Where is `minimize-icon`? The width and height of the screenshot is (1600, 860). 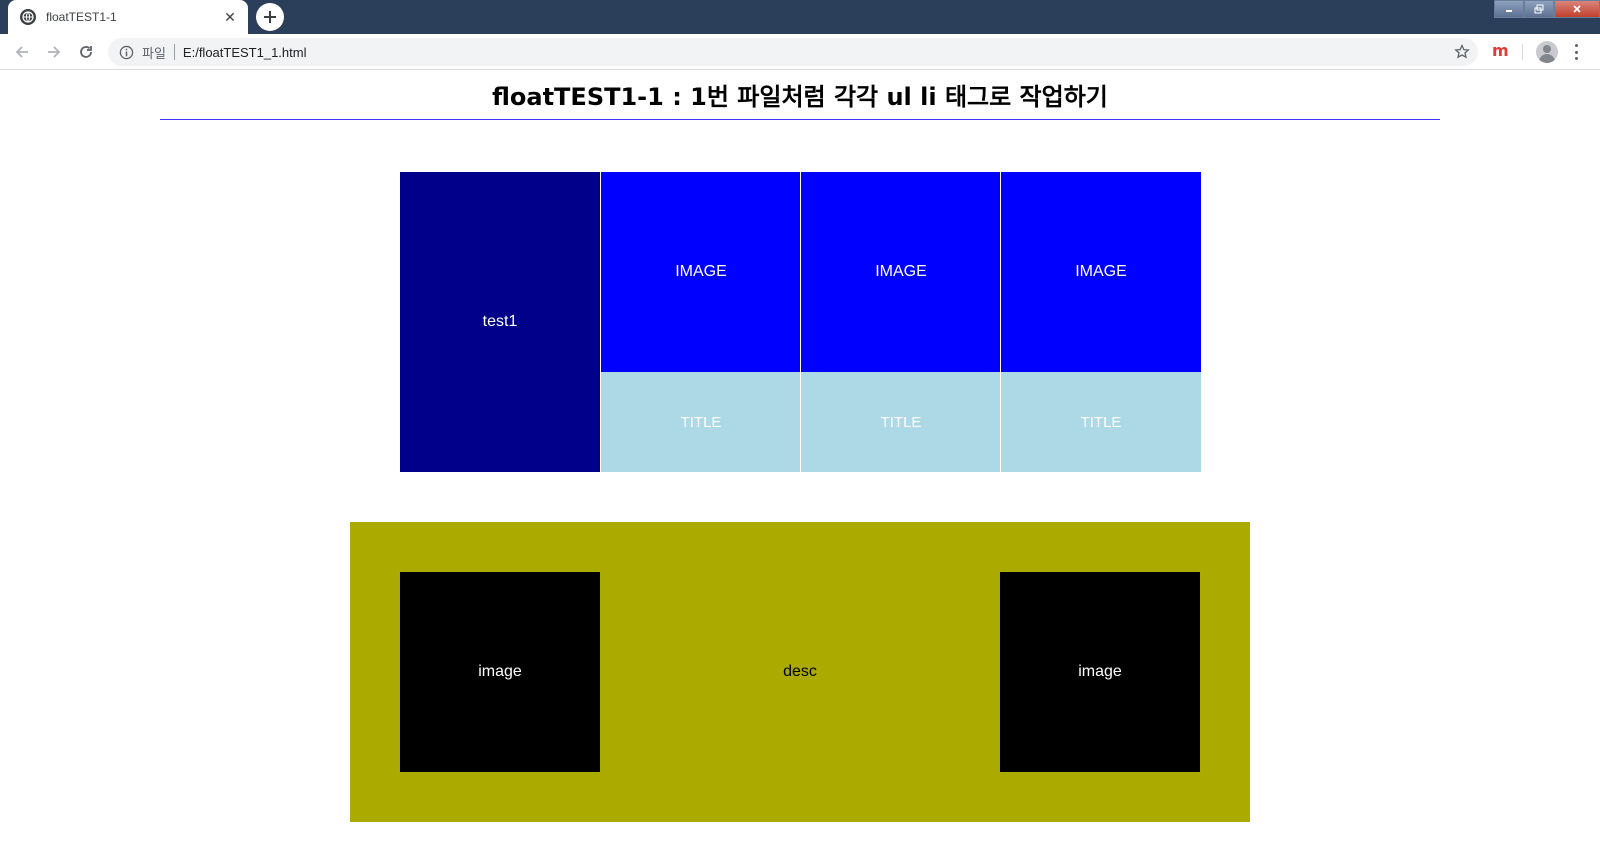
minimize-icon is located at coordinates (1509, 11).